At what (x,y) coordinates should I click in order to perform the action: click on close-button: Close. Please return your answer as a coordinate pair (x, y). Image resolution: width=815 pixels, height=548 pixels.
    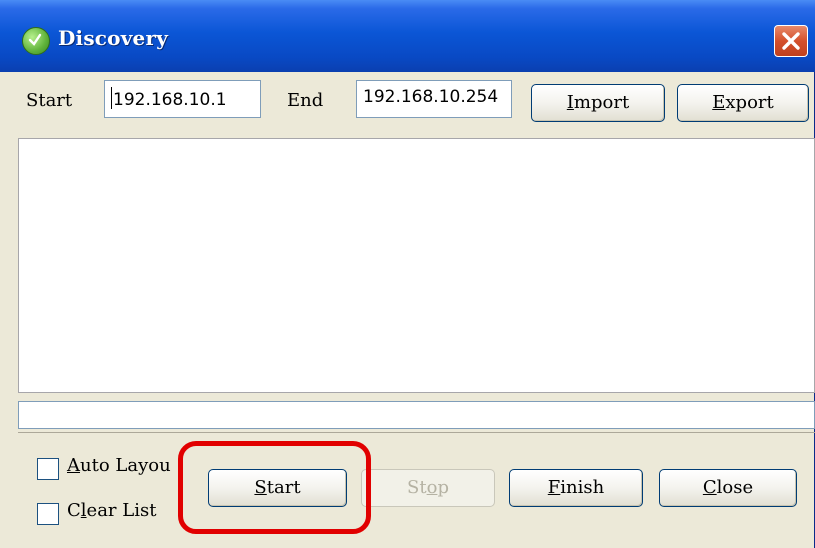
    Looking at the image, I should click on (728, 488).